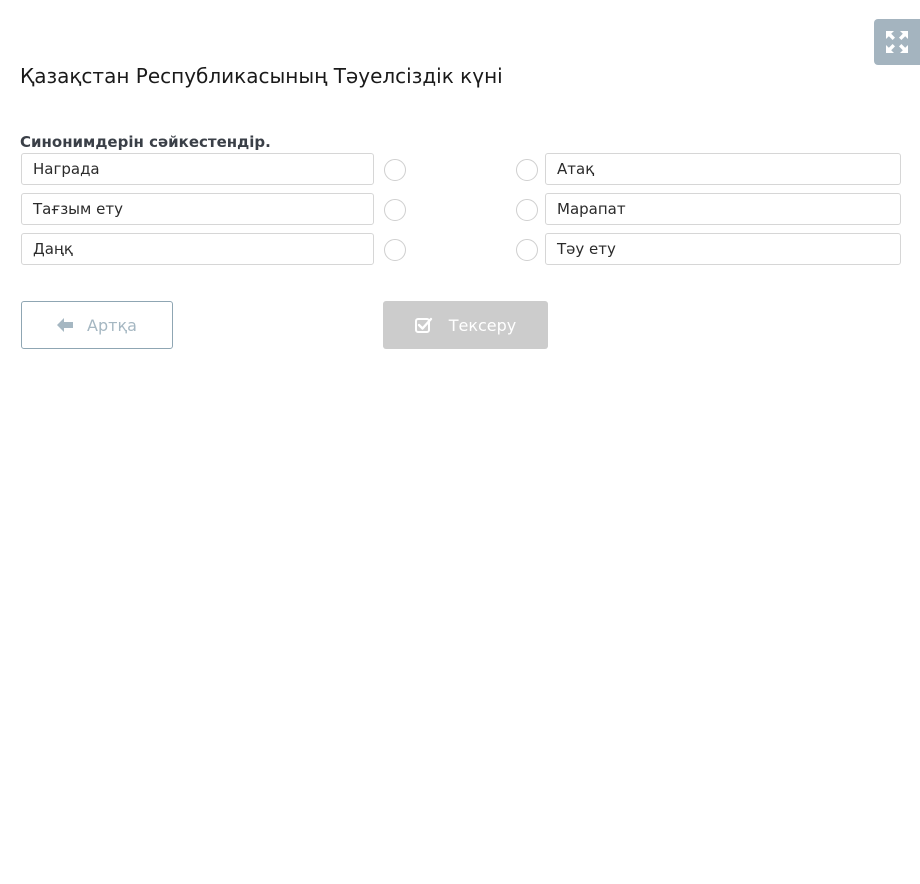 The image size is (920, 884). Describe the element at coordinates (723, 249) in the screenshot. I see `right-item-3: Тәу ету` at that location.